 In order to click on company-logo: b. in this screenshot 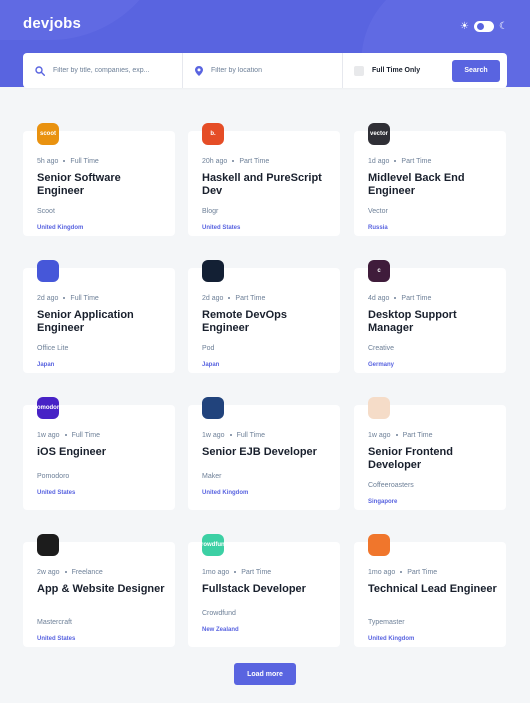, I will do `click(213, 134)`.